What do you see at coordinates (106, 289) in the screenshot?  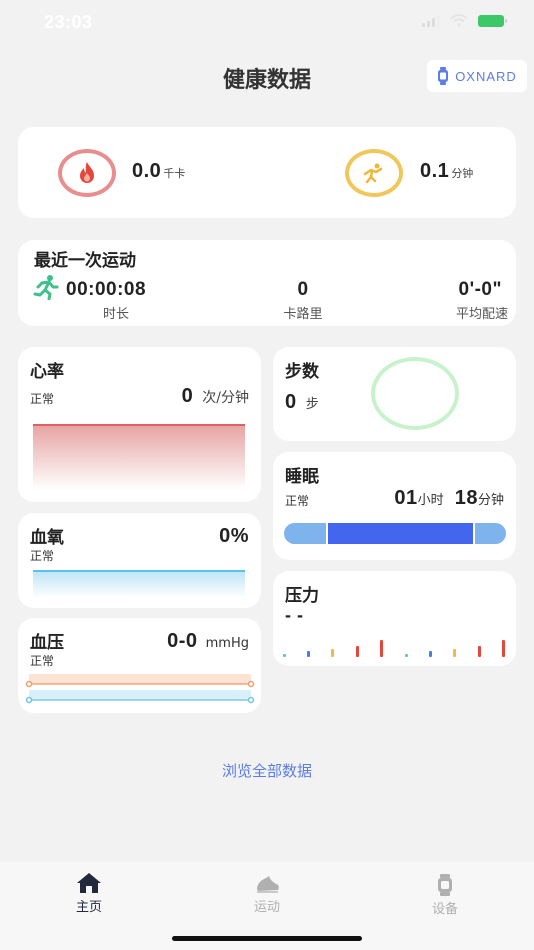 I see `workout-duration-value: 00:00:08` at bounding box center [106, 289].